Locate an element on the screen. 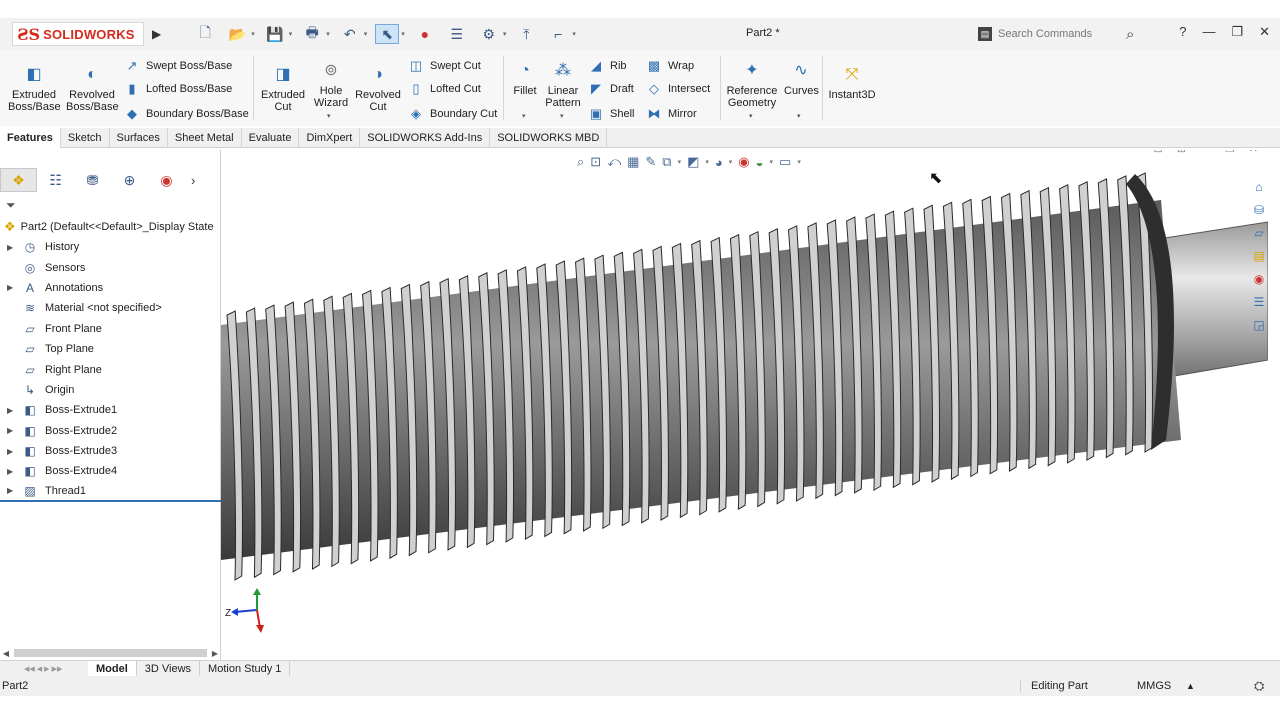  viewport-close-icon: ✕ is located at coordinates (1253, 152).